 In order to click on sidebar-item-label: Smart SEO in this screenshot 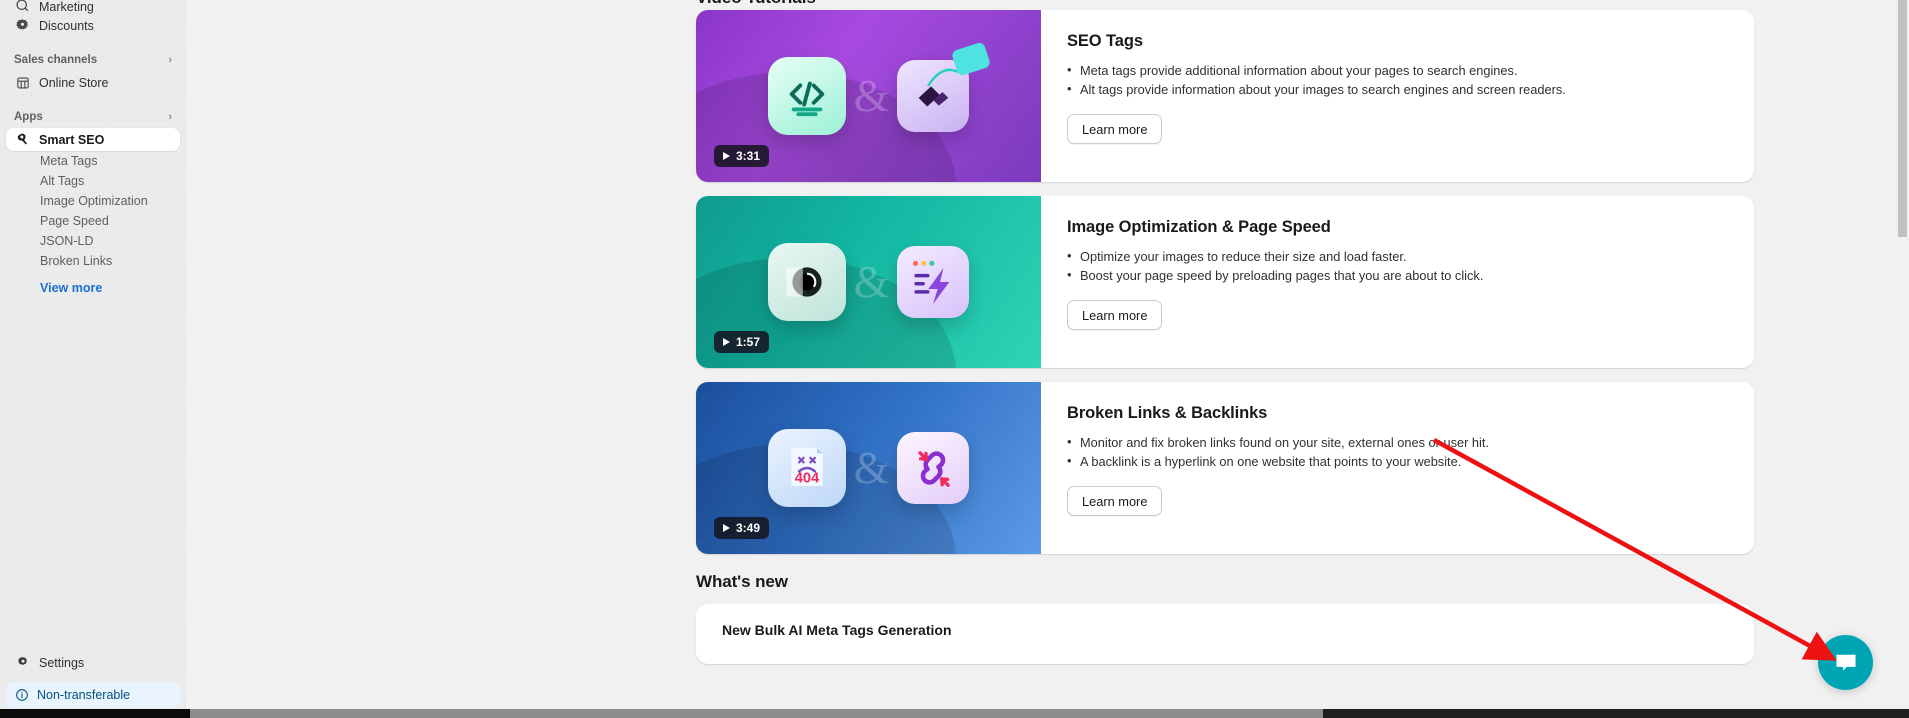, I will do `click(72, 139)`.